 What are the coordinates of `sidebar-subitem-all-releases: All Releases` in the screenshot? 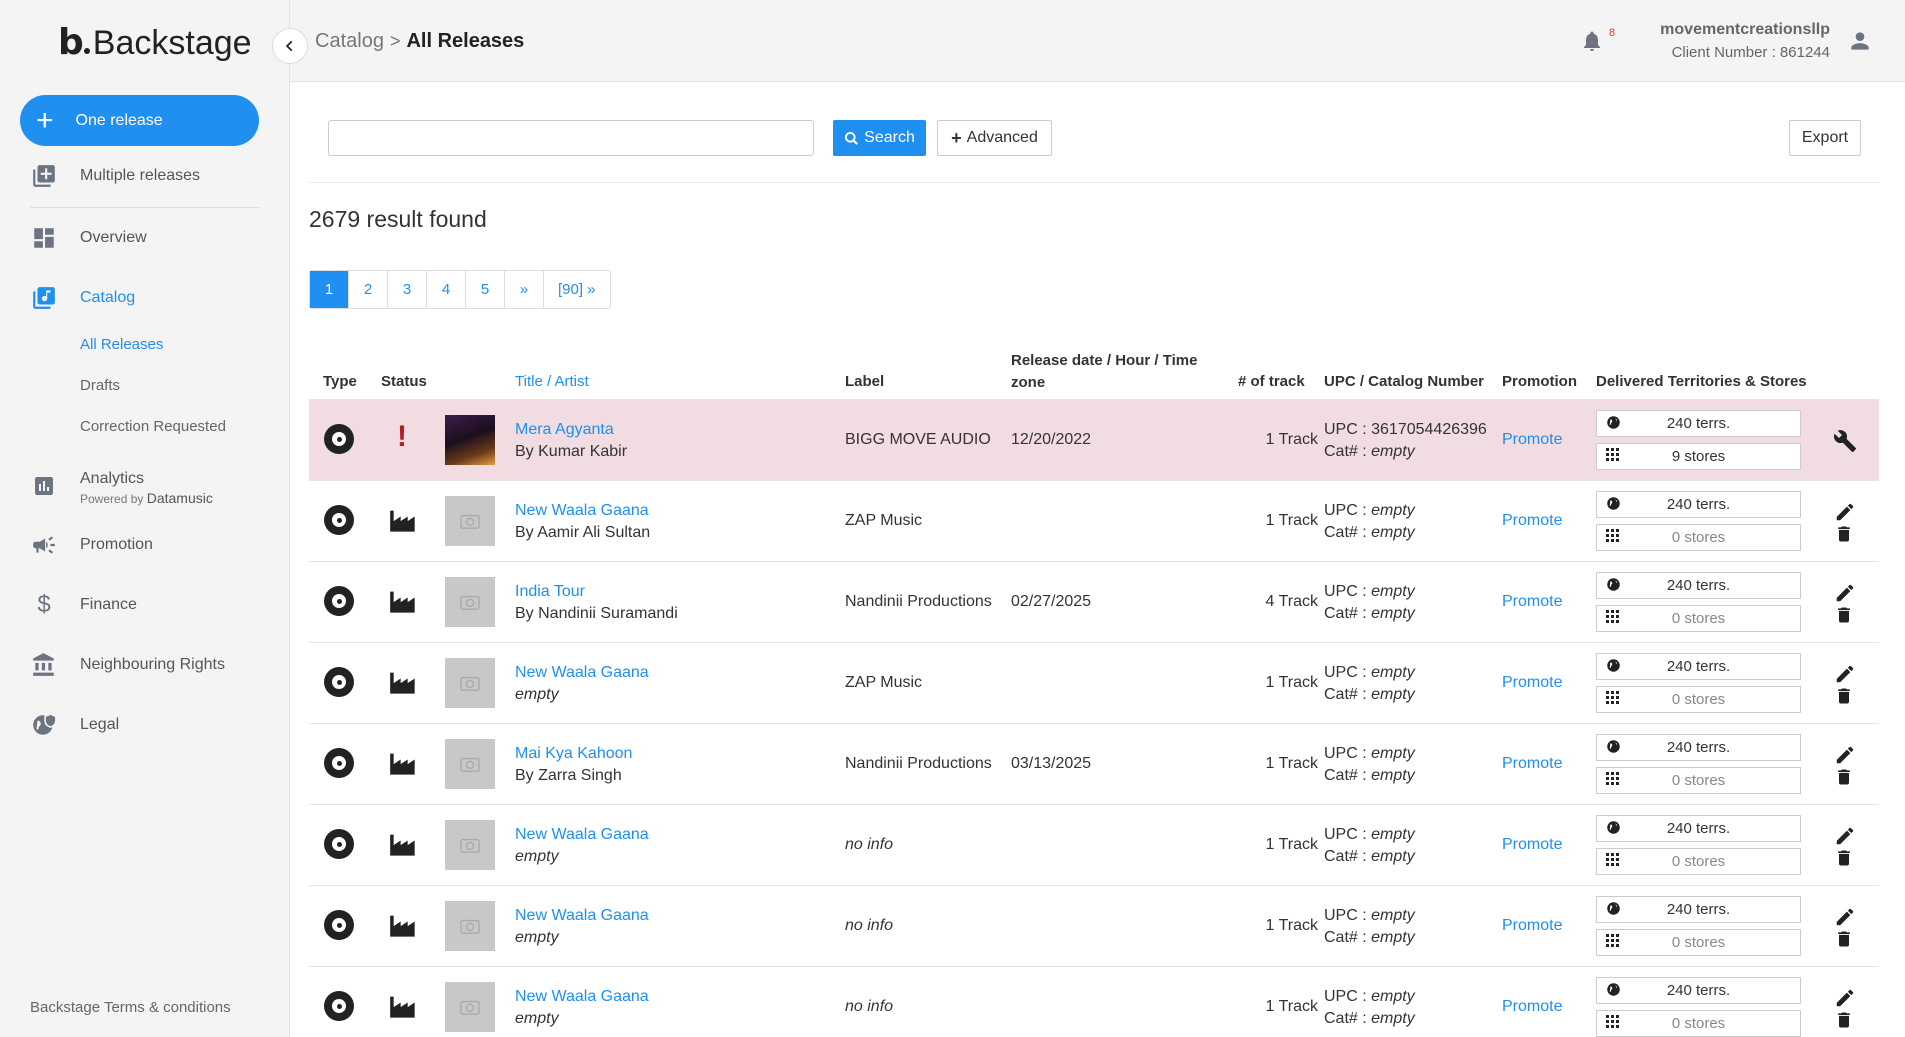 It's located at (121, 344).